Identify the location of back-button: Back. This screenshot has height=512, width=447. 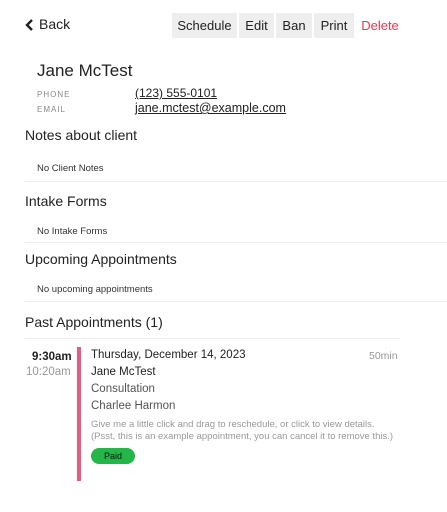
(47, 24).